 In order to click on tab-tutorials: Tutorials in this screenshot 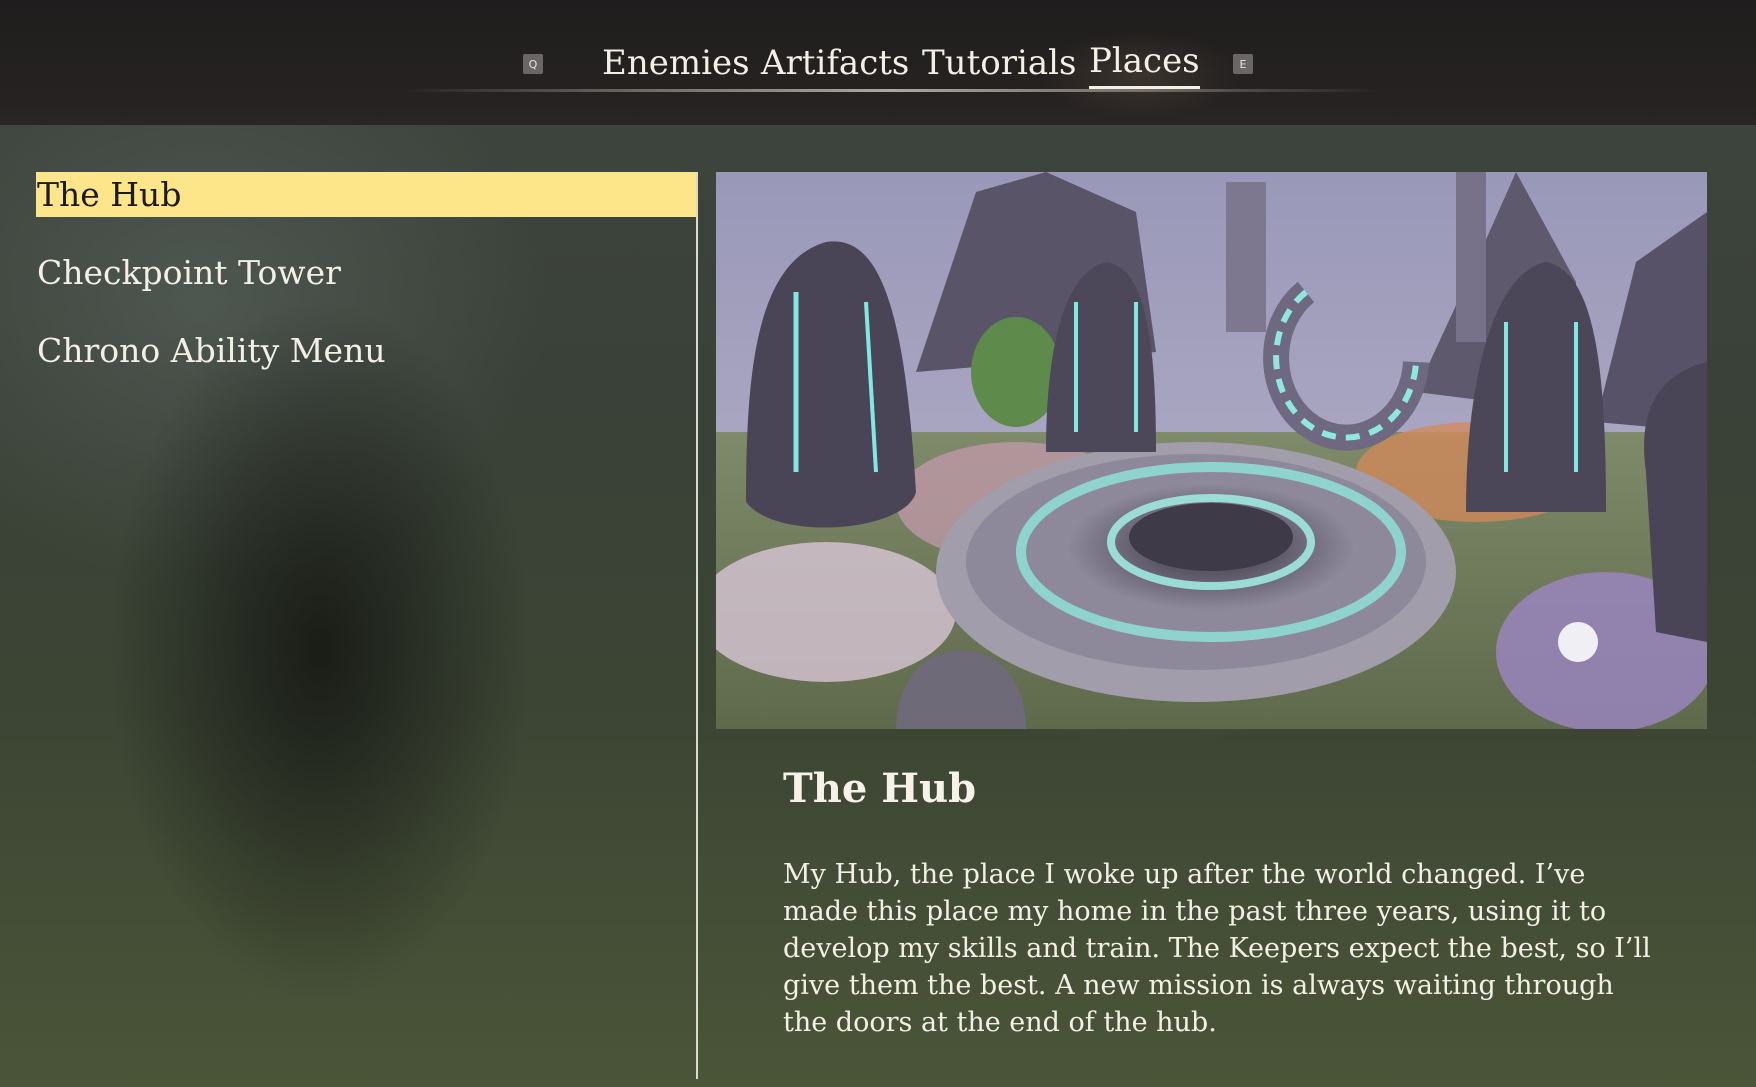, I will do `click(999, 63)`.